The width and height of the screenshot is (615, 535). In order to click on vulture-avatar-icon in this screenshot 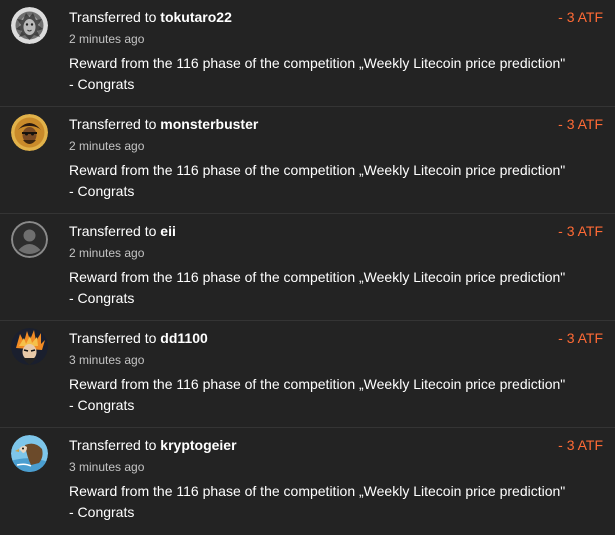, I will do `click(29, 453)`.